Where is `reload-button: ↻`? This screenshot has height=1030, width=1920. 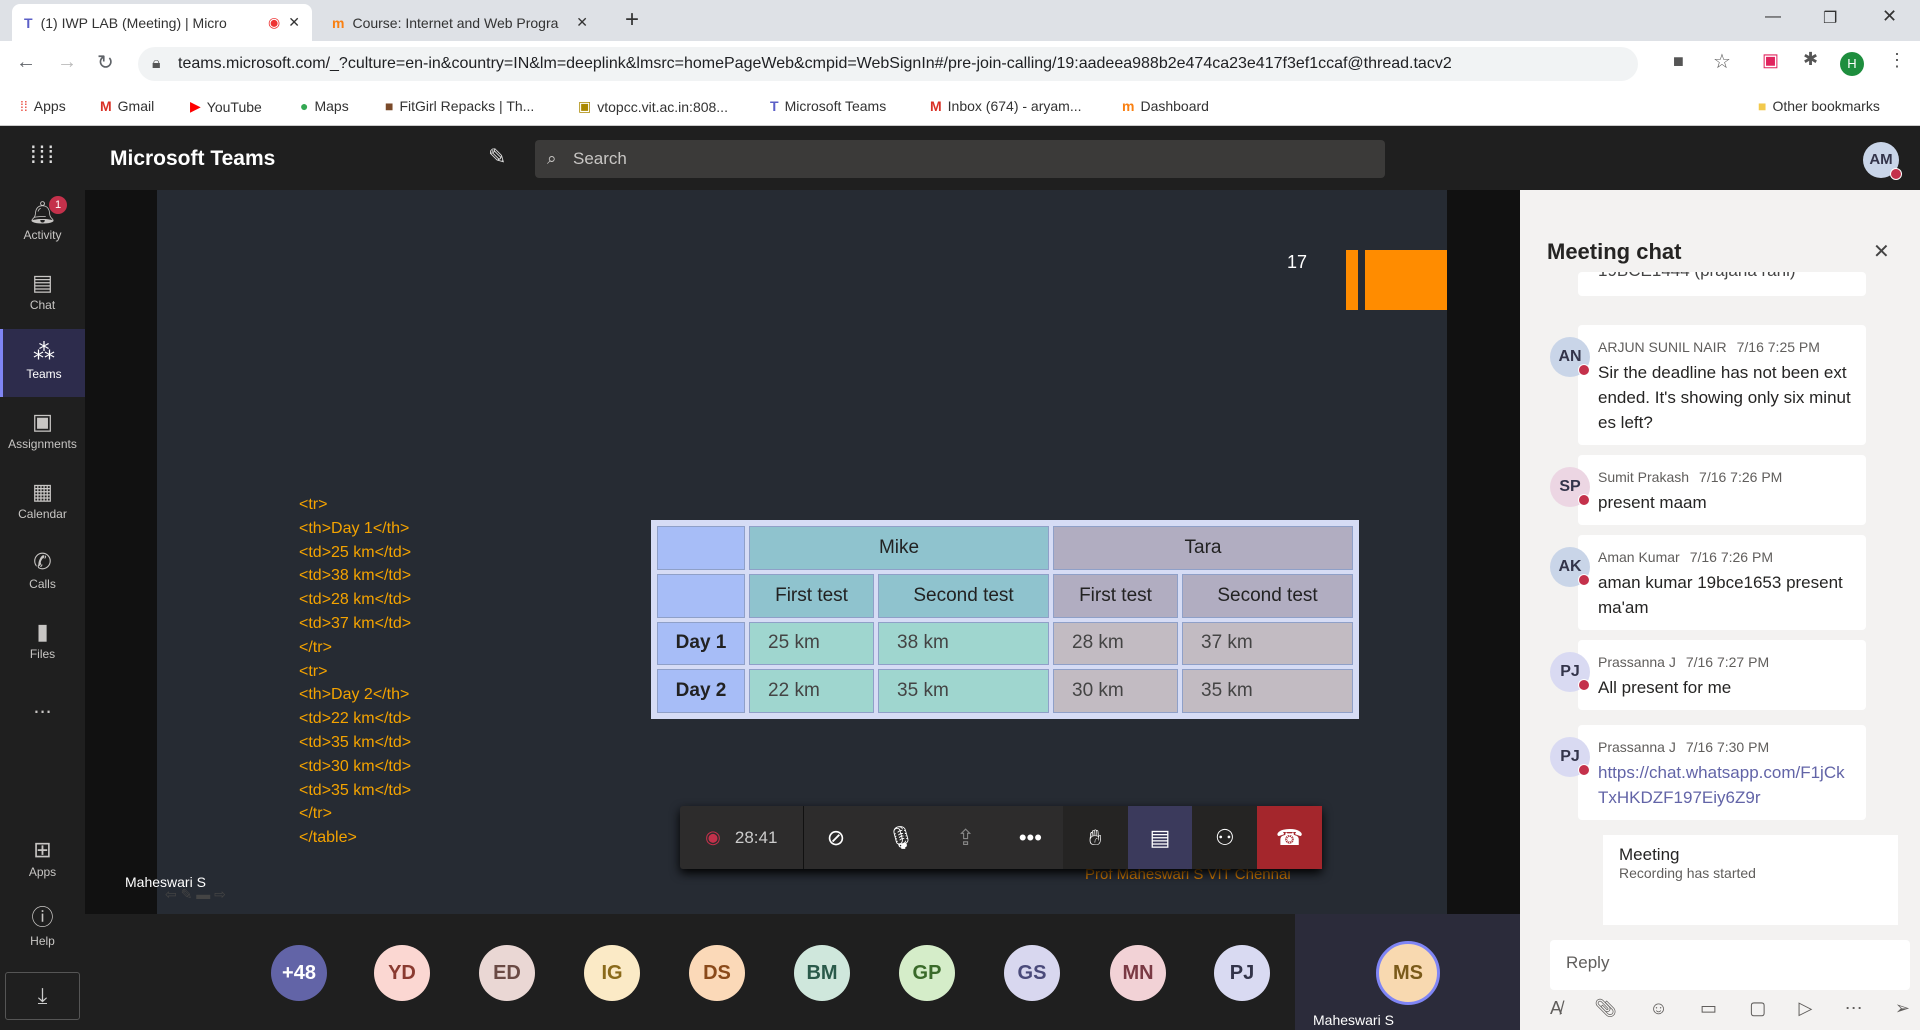
reload-button: ↻ is located at coordinates (105, 62).